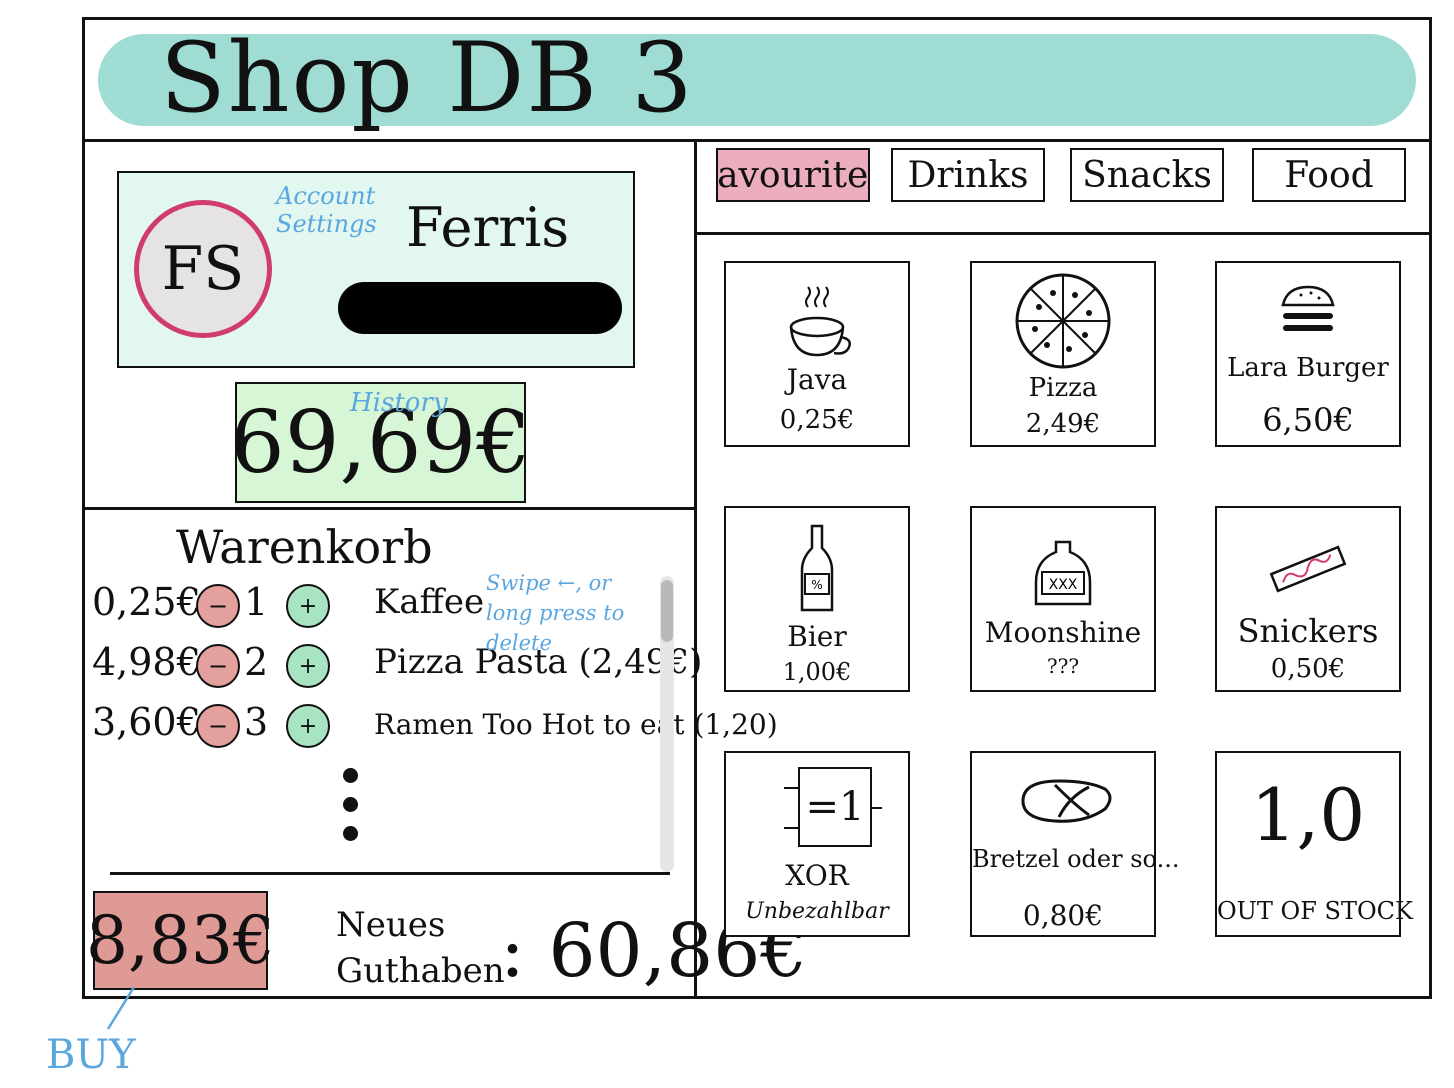 This screenshot has width=1454, height=1088. What do you see at coordinates (1063, 632) in the screenshot?
I see `product-name: Moonshine` at bounding box center [1063, 632].